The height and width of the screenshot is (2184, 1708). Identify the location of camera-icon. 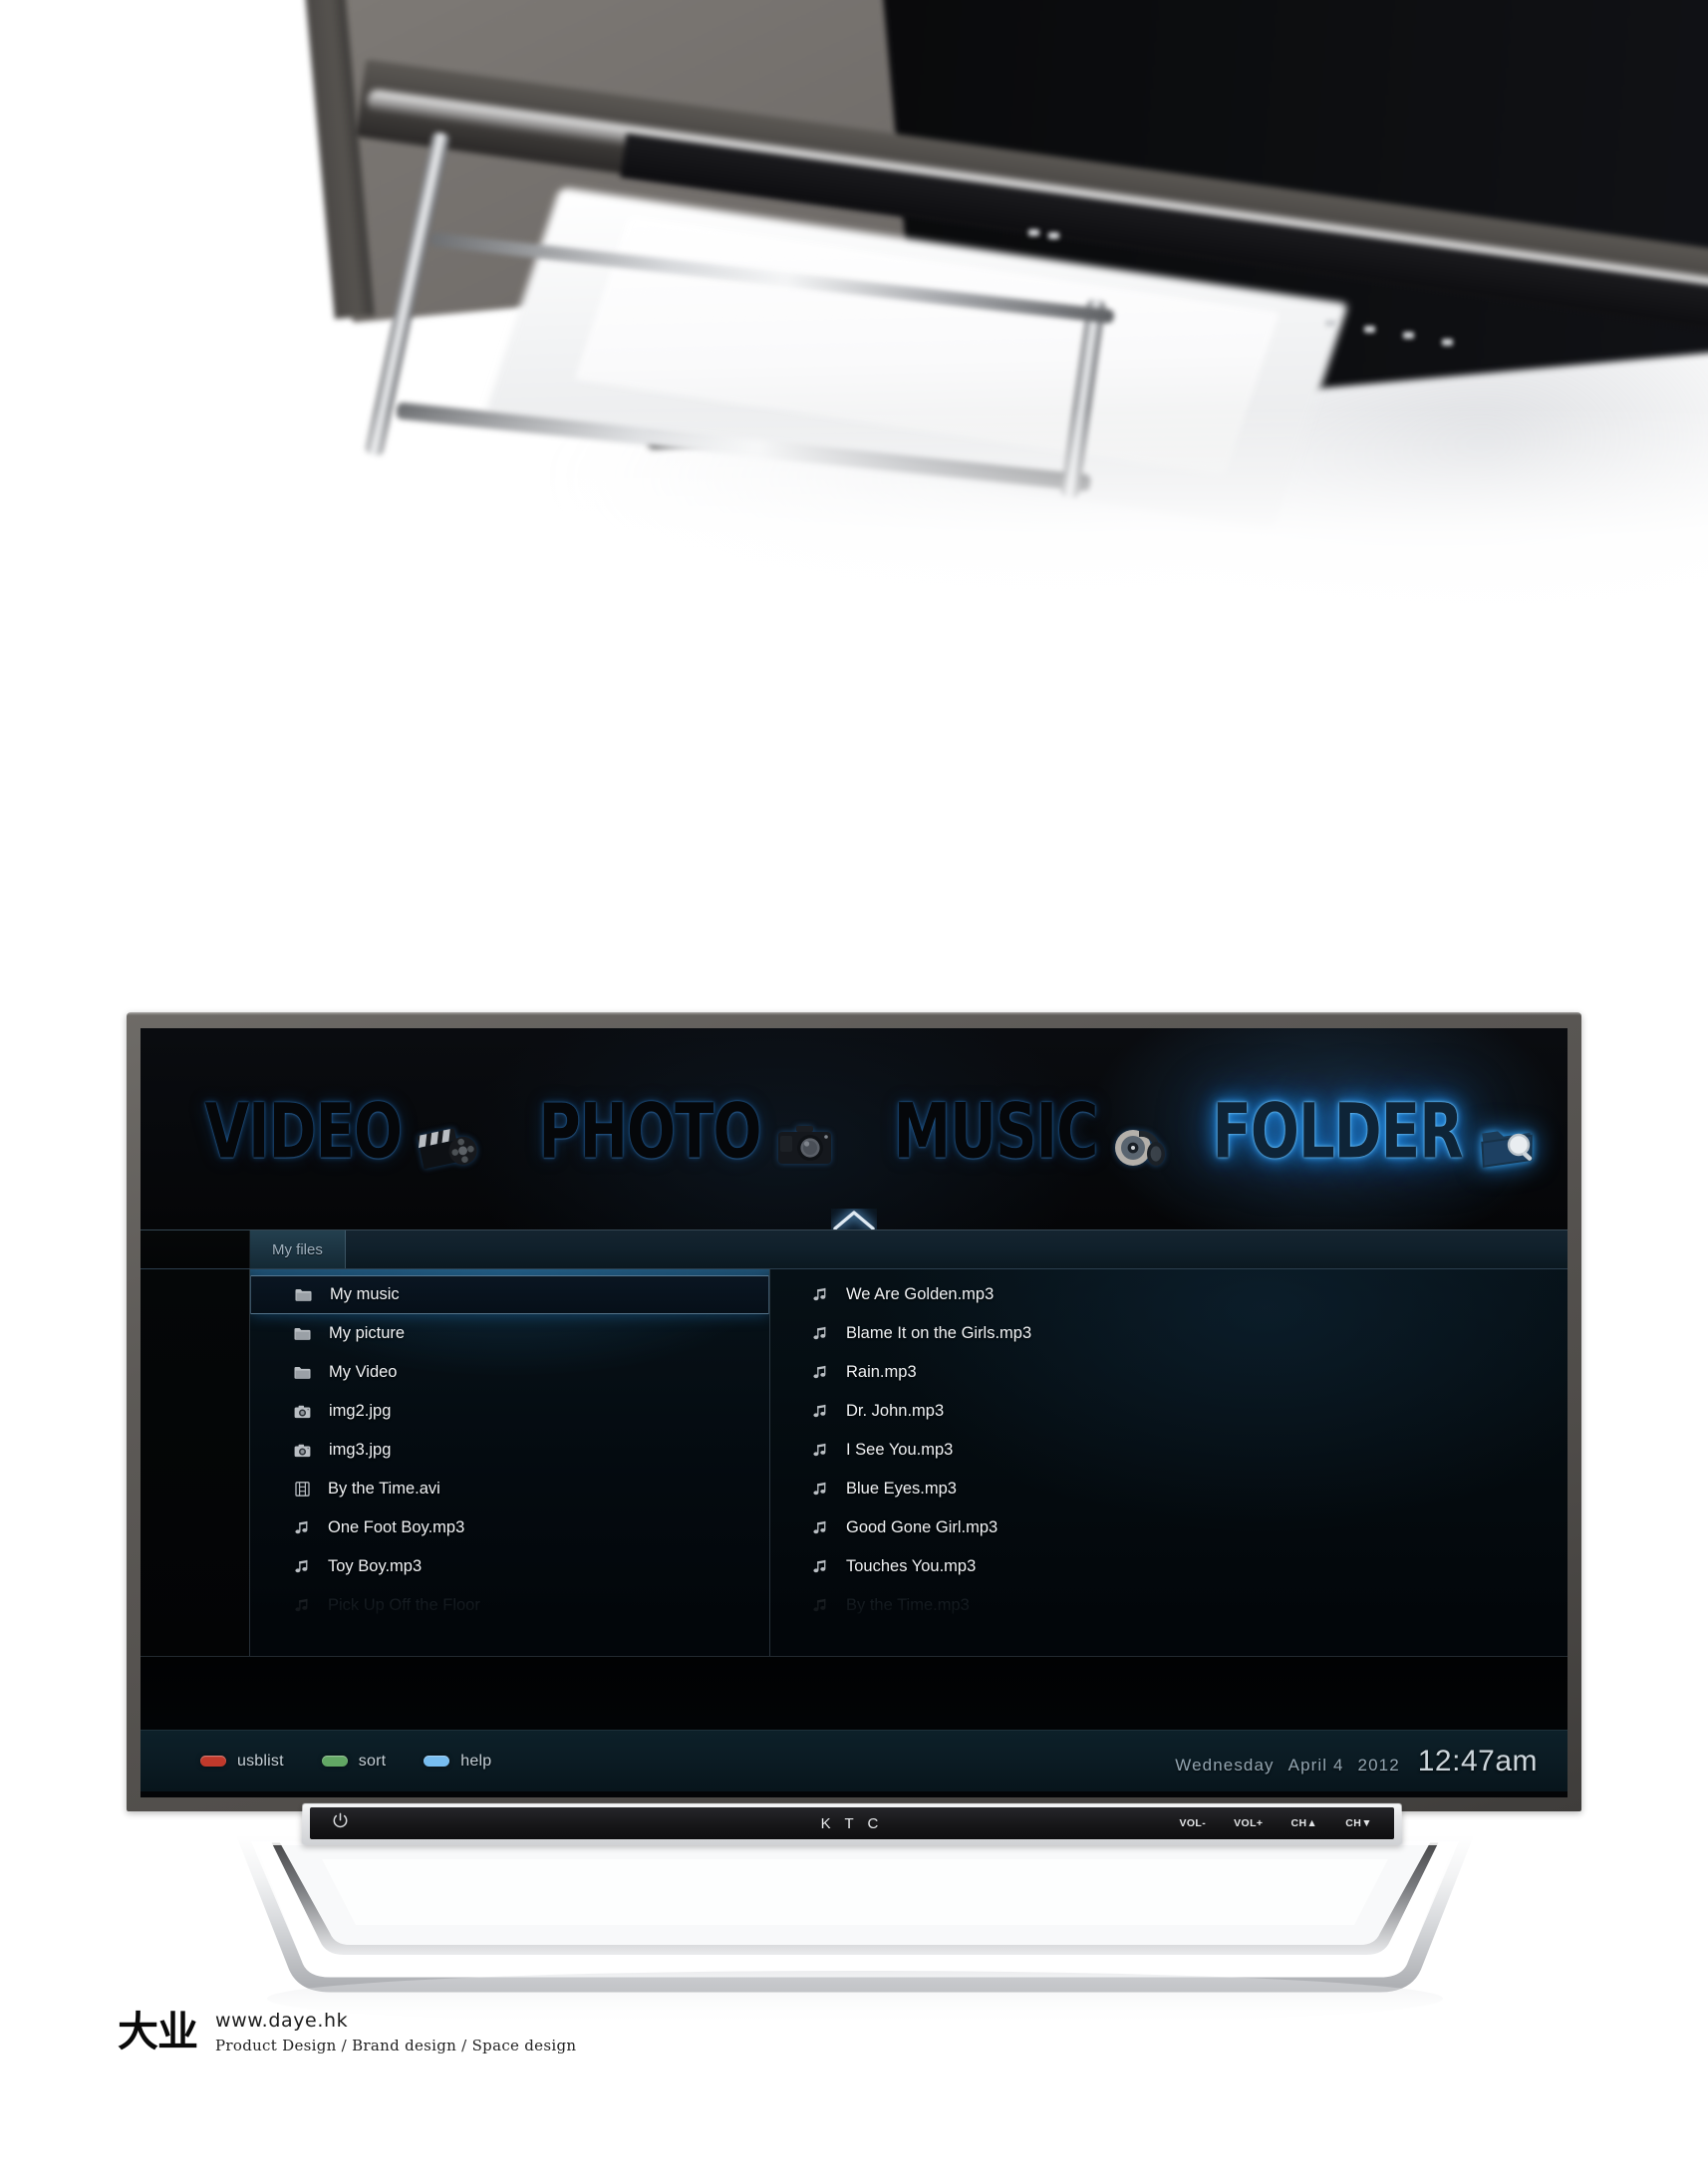
(805, 1145).